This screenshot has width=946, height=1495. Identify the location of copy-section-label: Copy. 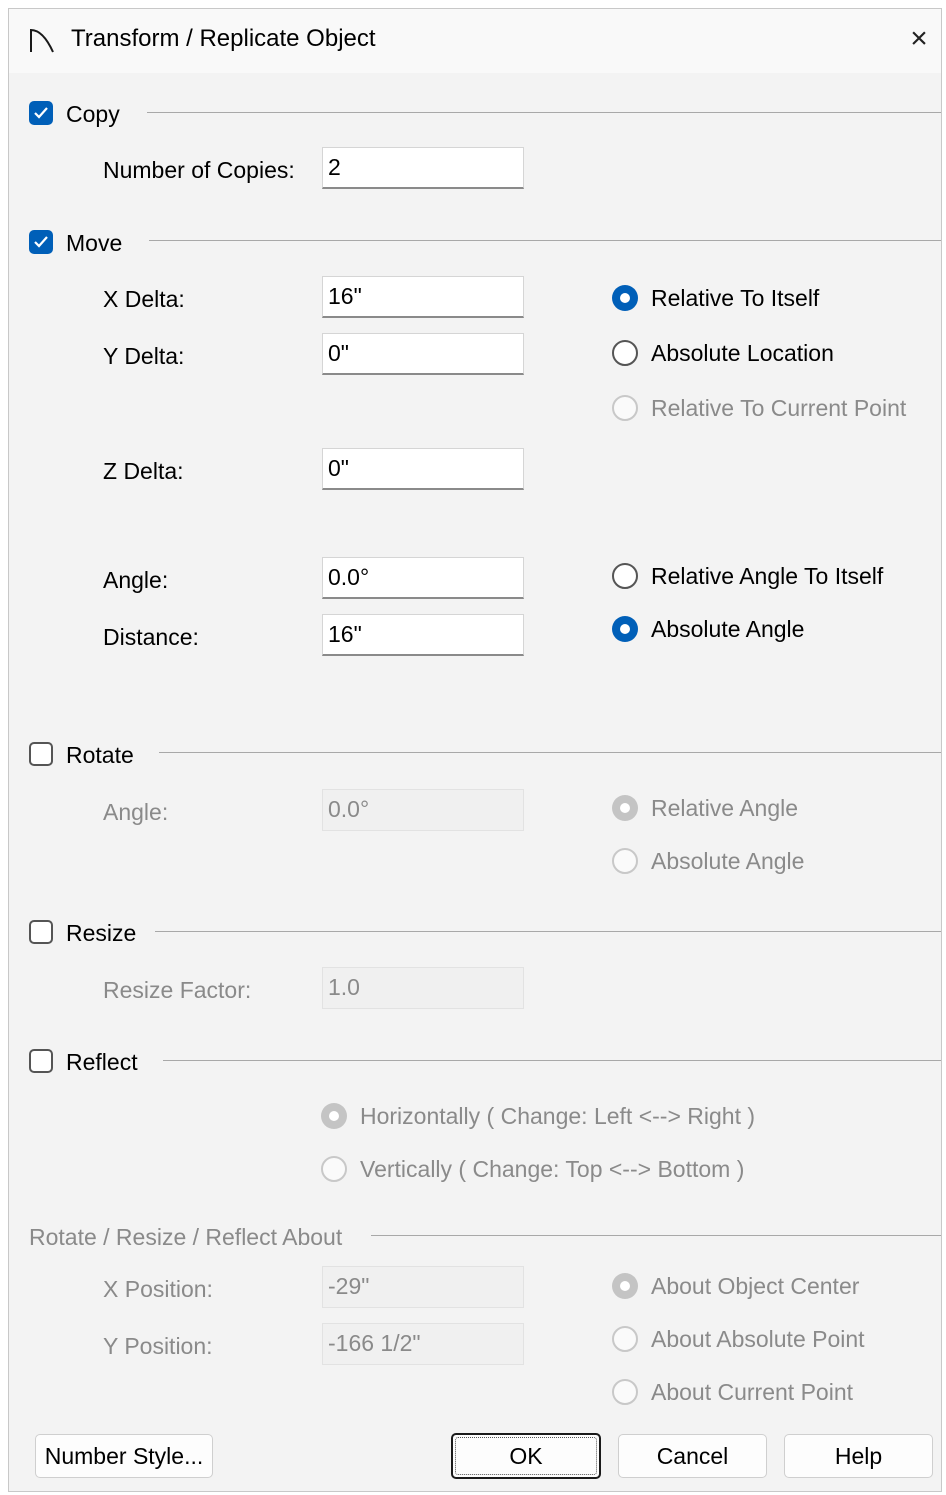
(93, 114).